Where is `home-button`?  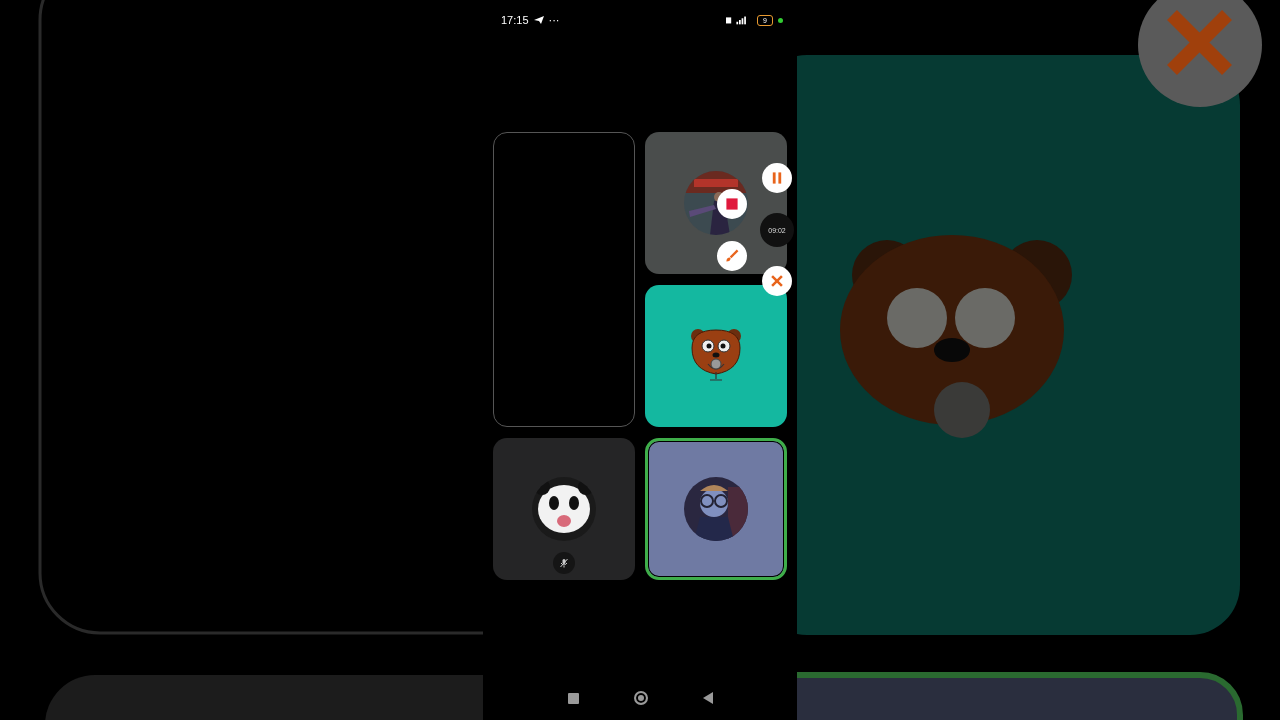
home-button is located at coordinates (640, 698).